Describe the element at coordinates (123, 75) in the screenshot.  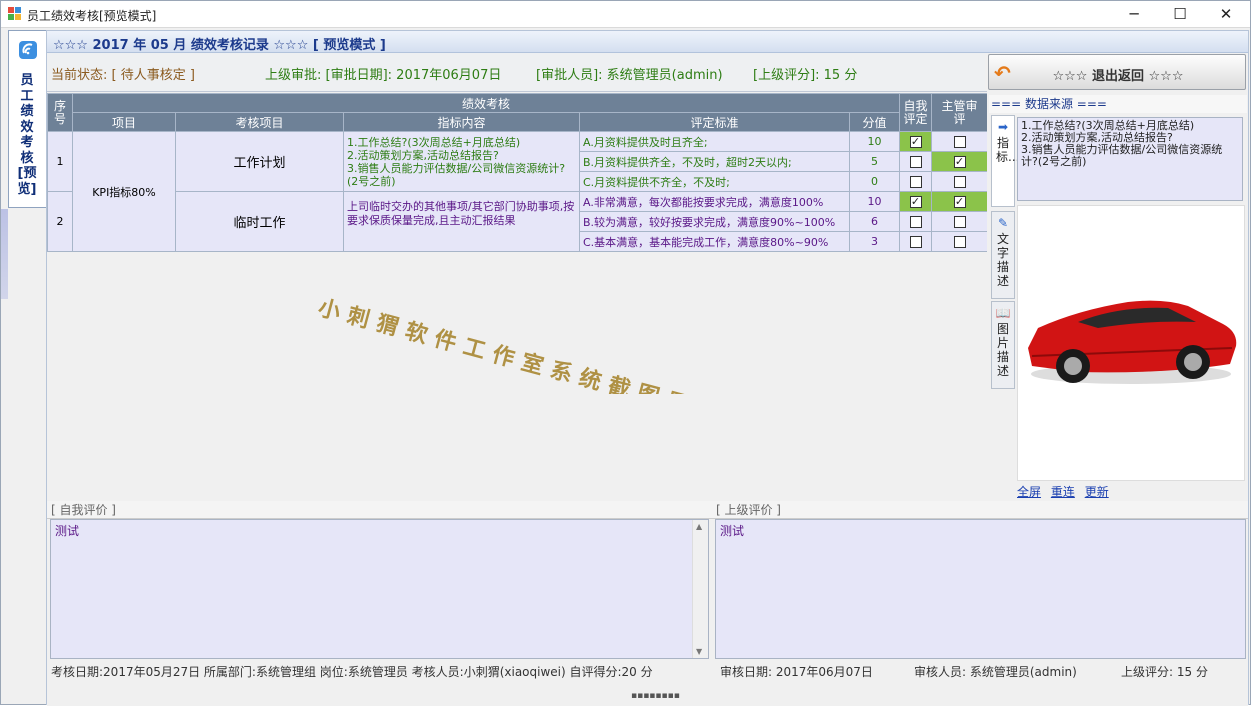
I see `current-status: 当前状态: [ 待人事核定 ]` at that location.